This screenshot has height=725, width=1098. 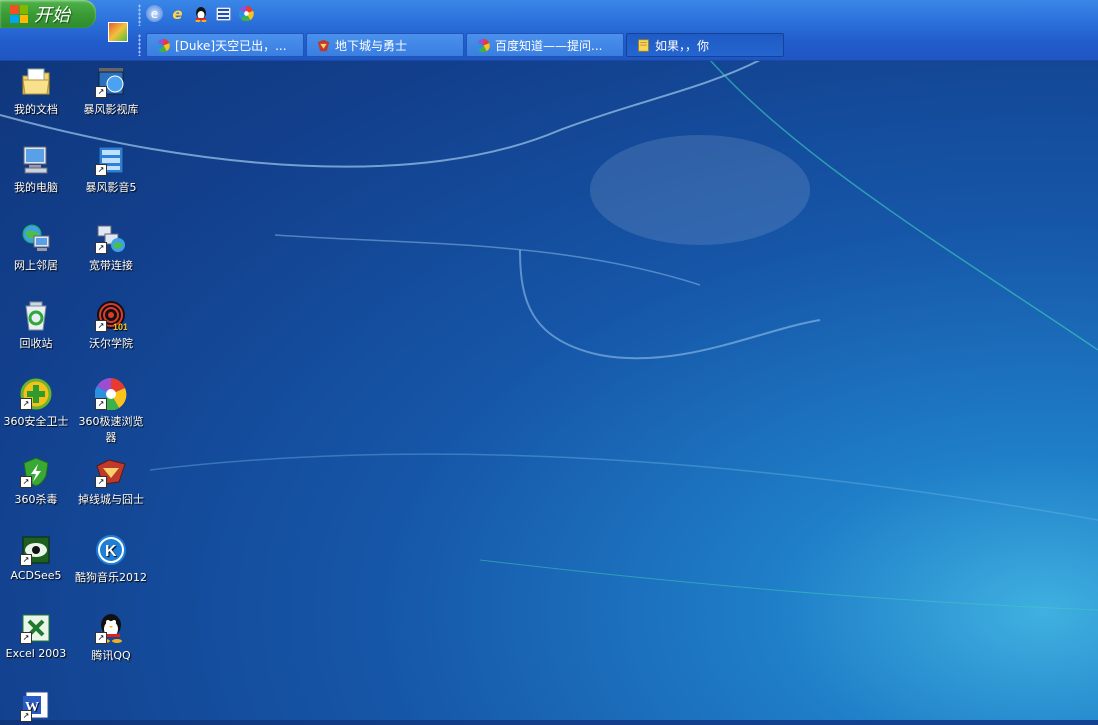 I want to click on desktop-icon-wall-academy: 101 ↗ 沃尔学院, so click(x=111, y=325).